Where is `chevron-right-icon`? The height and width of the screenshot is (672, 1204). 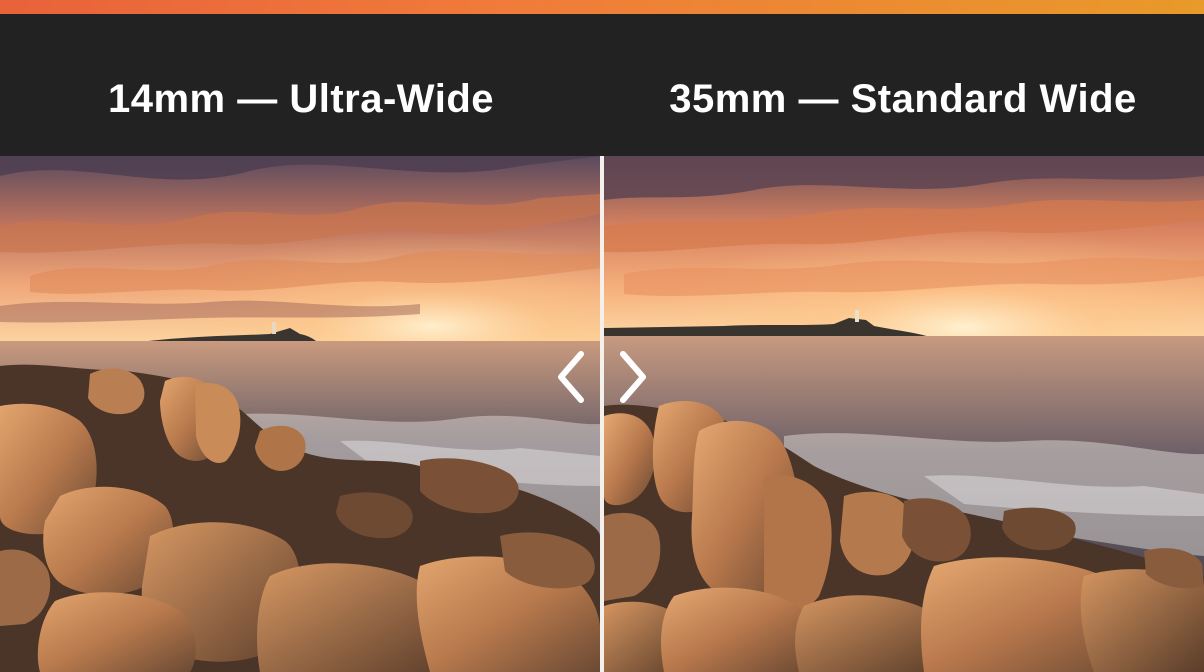 chevron-right-icon is located at coordinates (633, 377).